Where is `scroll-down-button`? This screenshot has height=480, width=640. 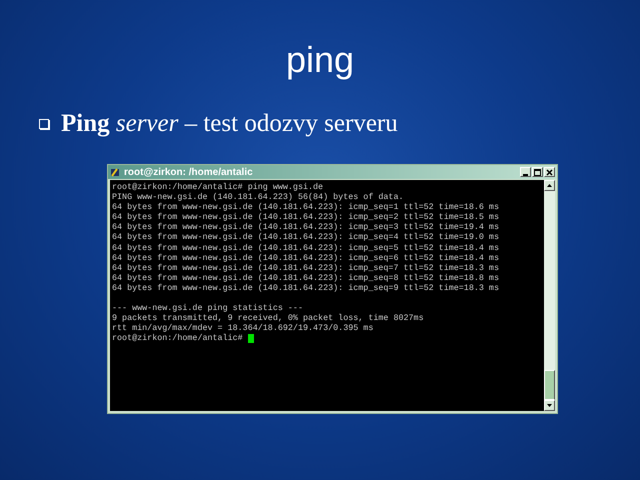
scroll-down-button is located at coordinates (549, 405).